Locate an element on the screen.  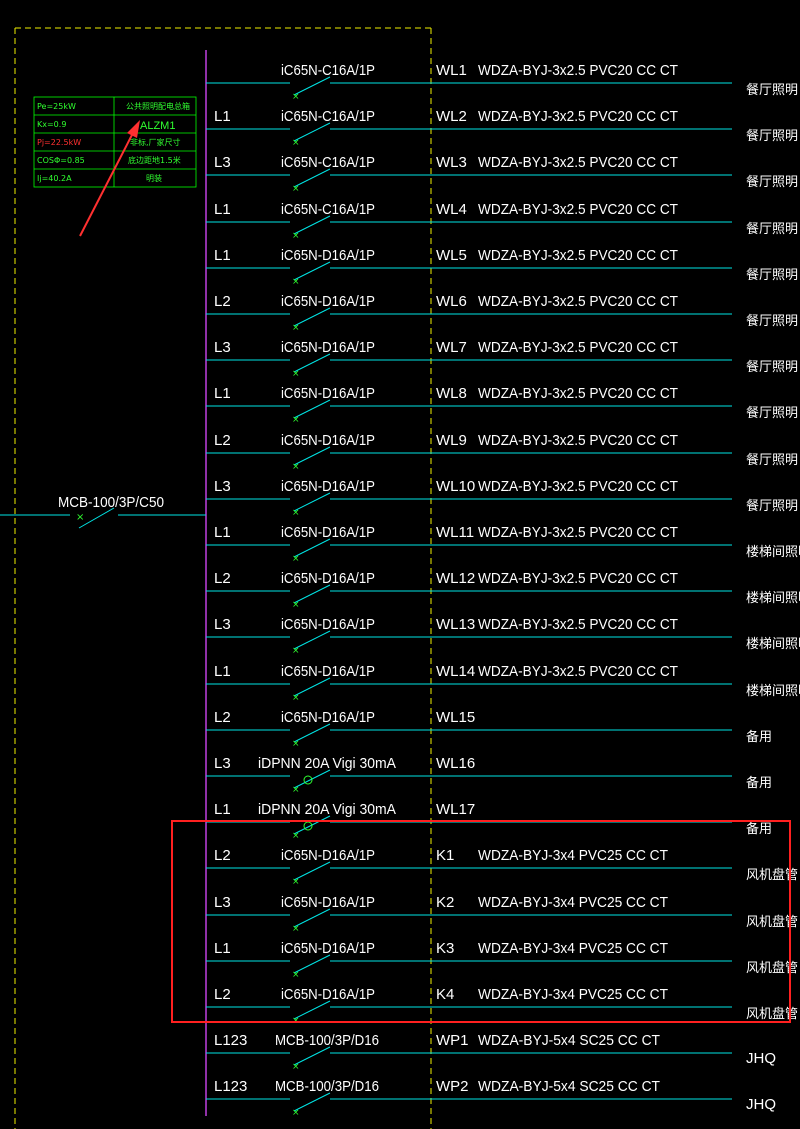
main-breaker-label: MCB-100/3P/C50 is located at coordinates (111, 502).